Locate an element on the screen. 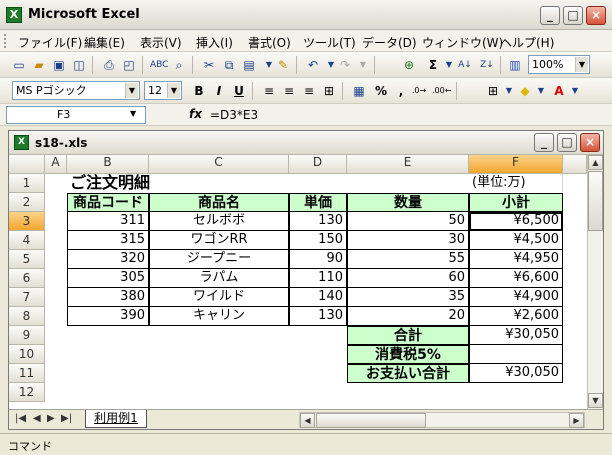 The image size is (612, 455). hyperlink-icon: ⊕ is located at coordinates (409, 65).